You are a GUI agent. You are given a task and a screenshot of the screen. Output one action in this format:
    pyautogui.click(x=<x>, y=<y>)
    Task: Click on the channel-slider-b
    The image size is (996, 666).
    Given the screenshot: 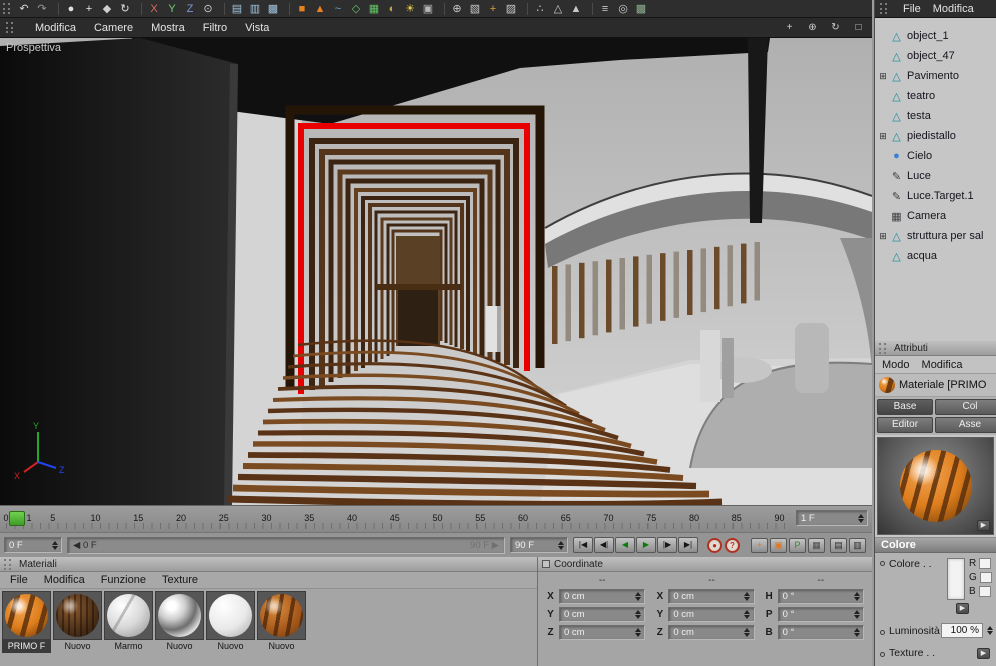 What is the action you would take?
    pyautogui.click(x=984, y=591)
    